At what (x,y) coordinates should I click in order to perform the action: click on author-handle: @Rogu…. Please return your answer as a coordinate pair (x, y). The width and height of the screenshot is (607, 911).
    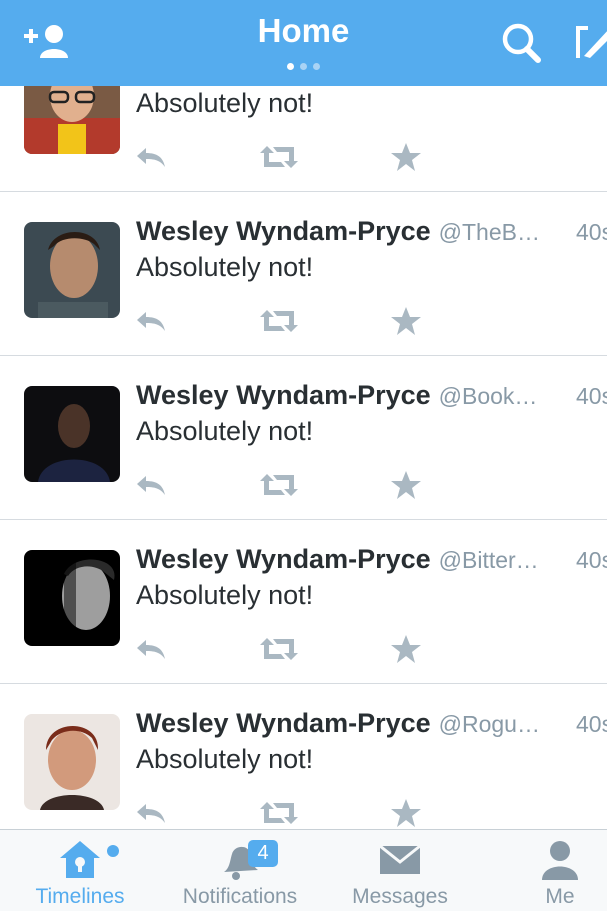
    Looking at the image, I should click on (489, 724).